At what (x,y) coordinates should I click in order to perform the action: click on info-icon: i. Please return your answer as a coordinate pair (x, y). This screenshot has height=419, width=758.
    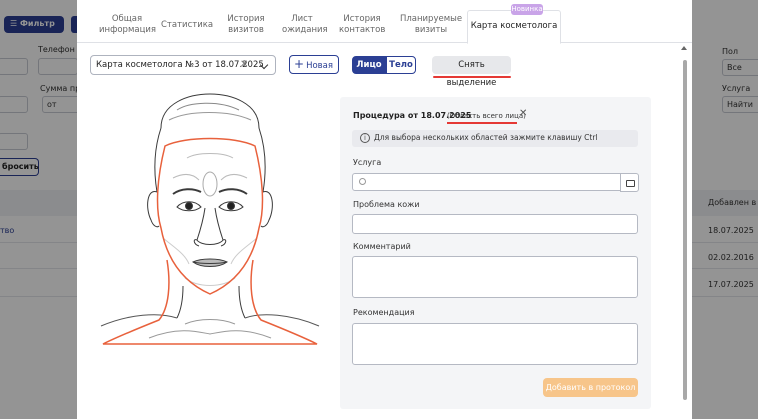
    Looking at the image, I should click on (365, 138).